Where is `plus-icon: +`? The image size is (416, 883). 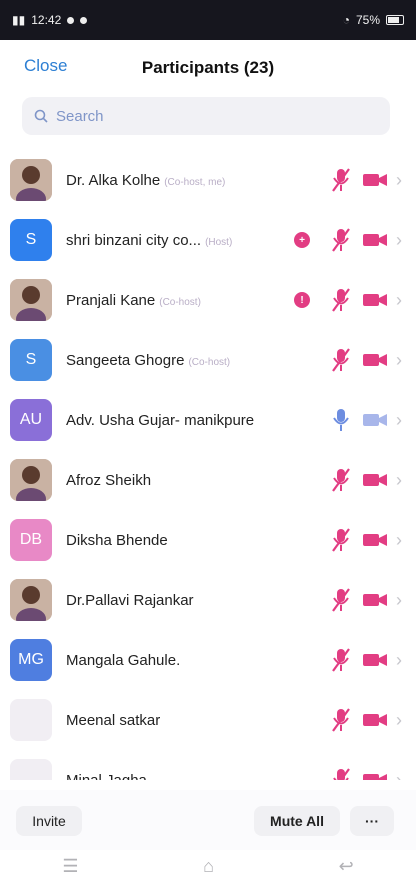 plus-icon: + is located at coordinates (302, 240).